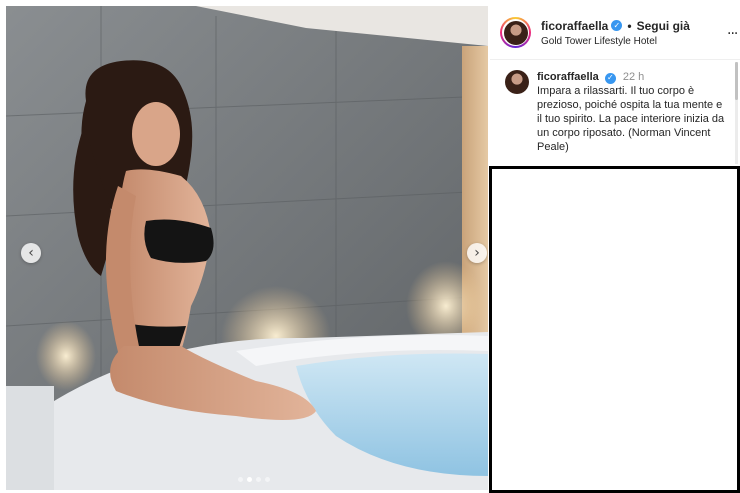 The height and width of the screenshot is (493, 740). I want to click on scrollbar-thumb, so click(736, 81).